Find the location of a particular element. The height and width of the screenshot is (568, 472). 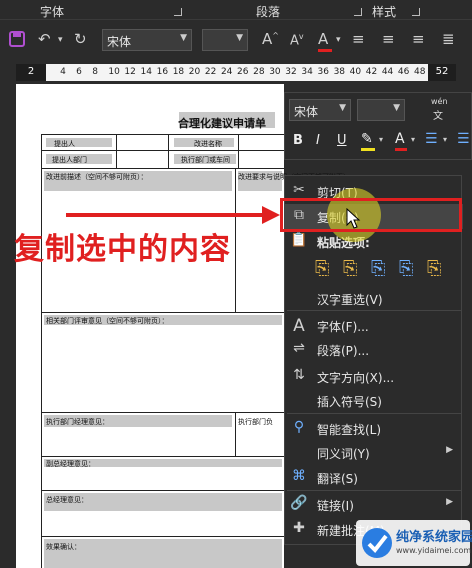

highlight-icon: ✎ is located at coordinates (368, 141).